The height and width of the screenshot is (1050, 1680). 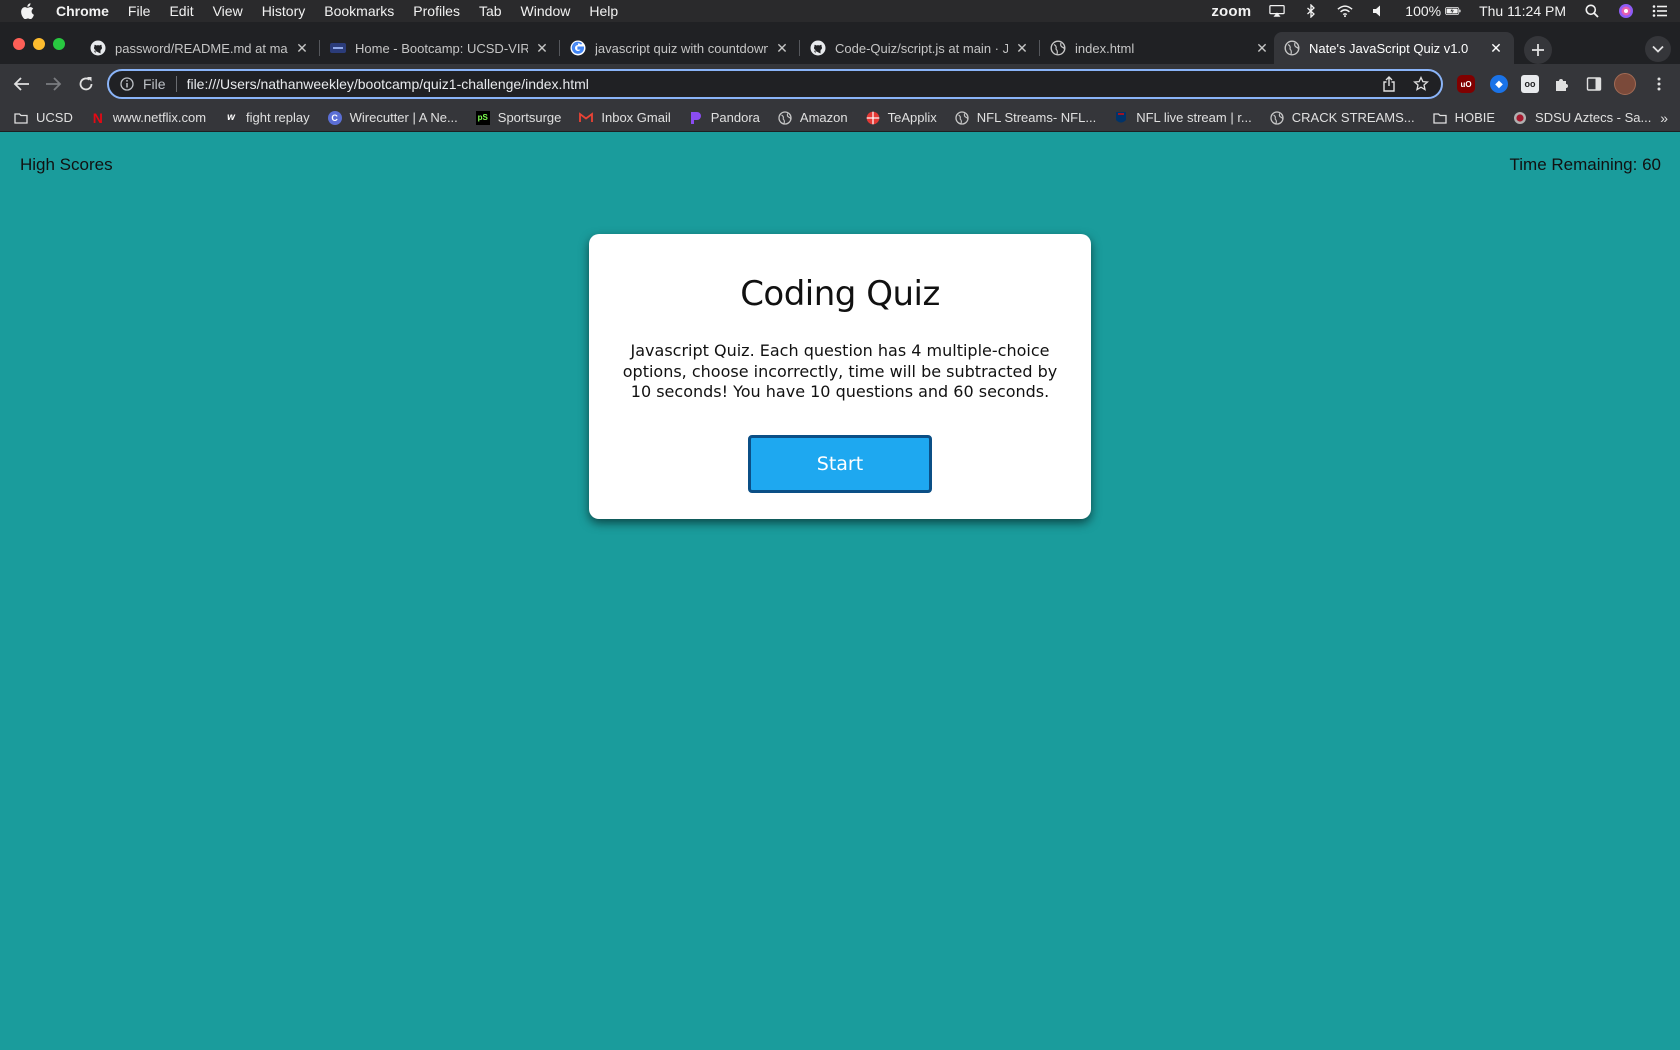 What do you see at coordinates (490, 11) in the screenshot?
I see `menu-tab: Tab` at bounding box center [490, 11].